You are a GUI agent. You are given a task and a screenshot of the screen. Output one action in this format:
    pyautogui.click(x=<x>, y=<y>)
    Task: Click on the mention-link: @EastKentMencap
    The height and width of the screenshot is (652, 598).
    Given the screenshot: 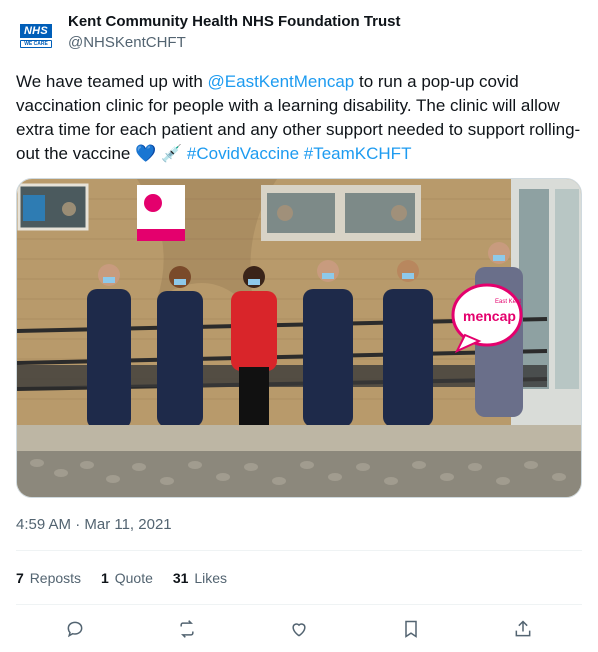 What is the action you would take?
    pyautogui.click(x=281, y=81)
    